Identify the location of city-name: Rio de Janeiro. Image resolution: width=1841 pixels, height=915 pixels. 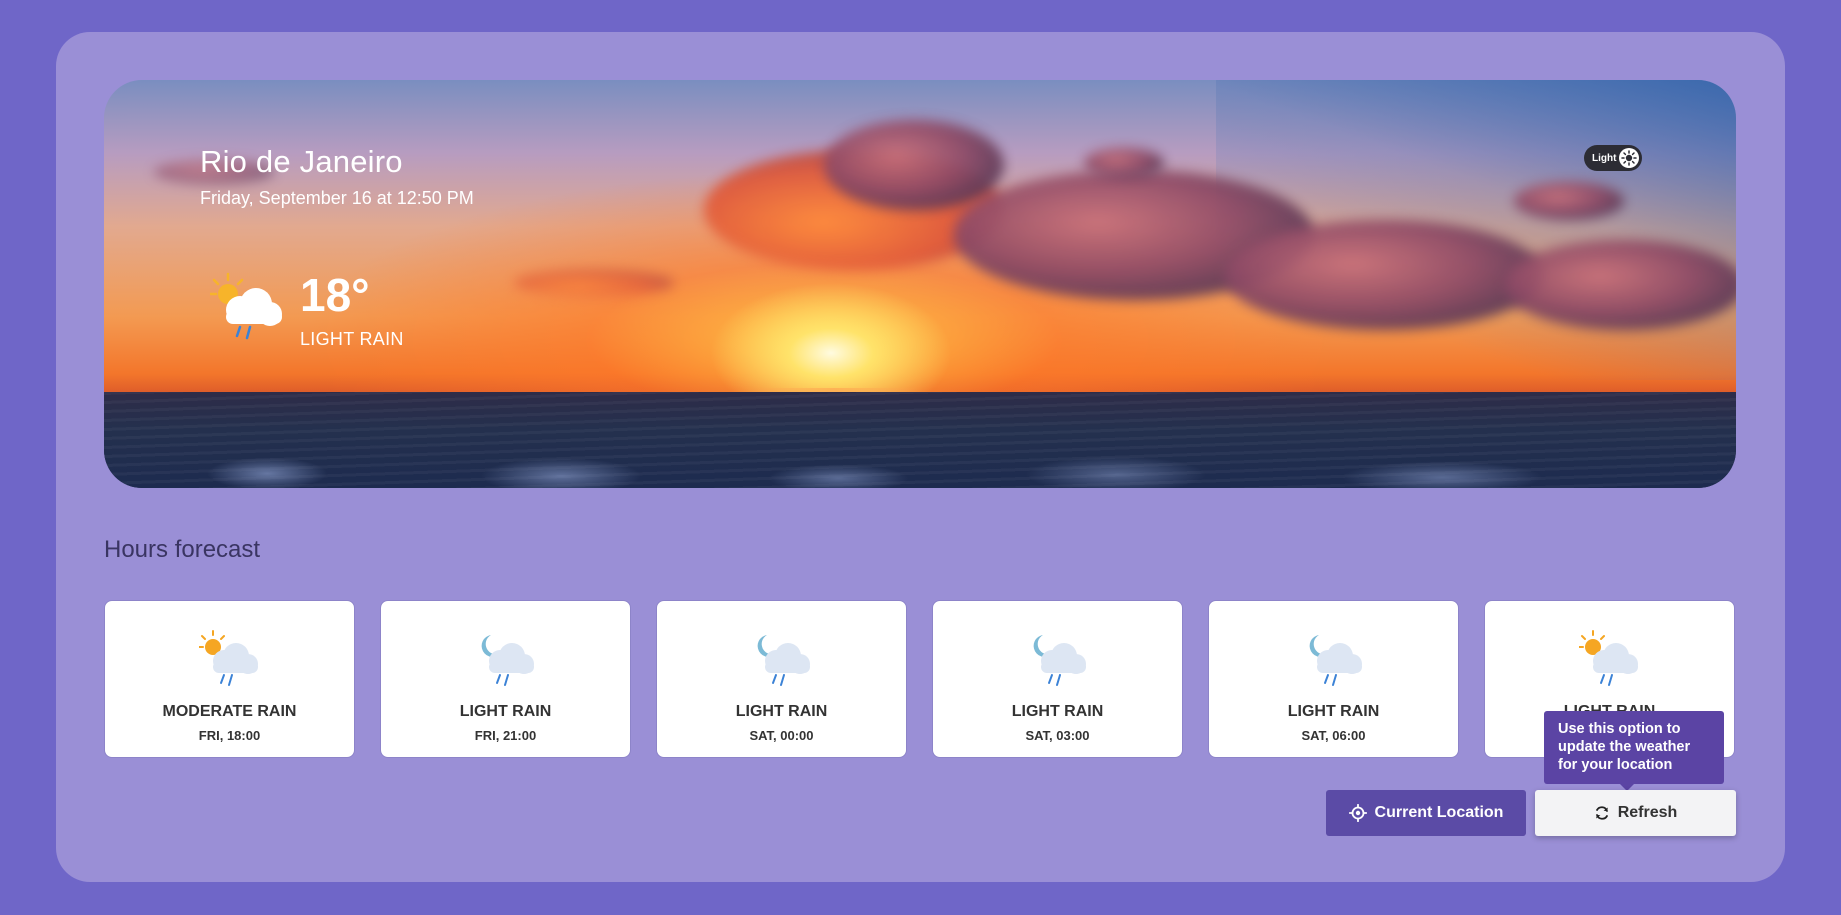
(301, 161).